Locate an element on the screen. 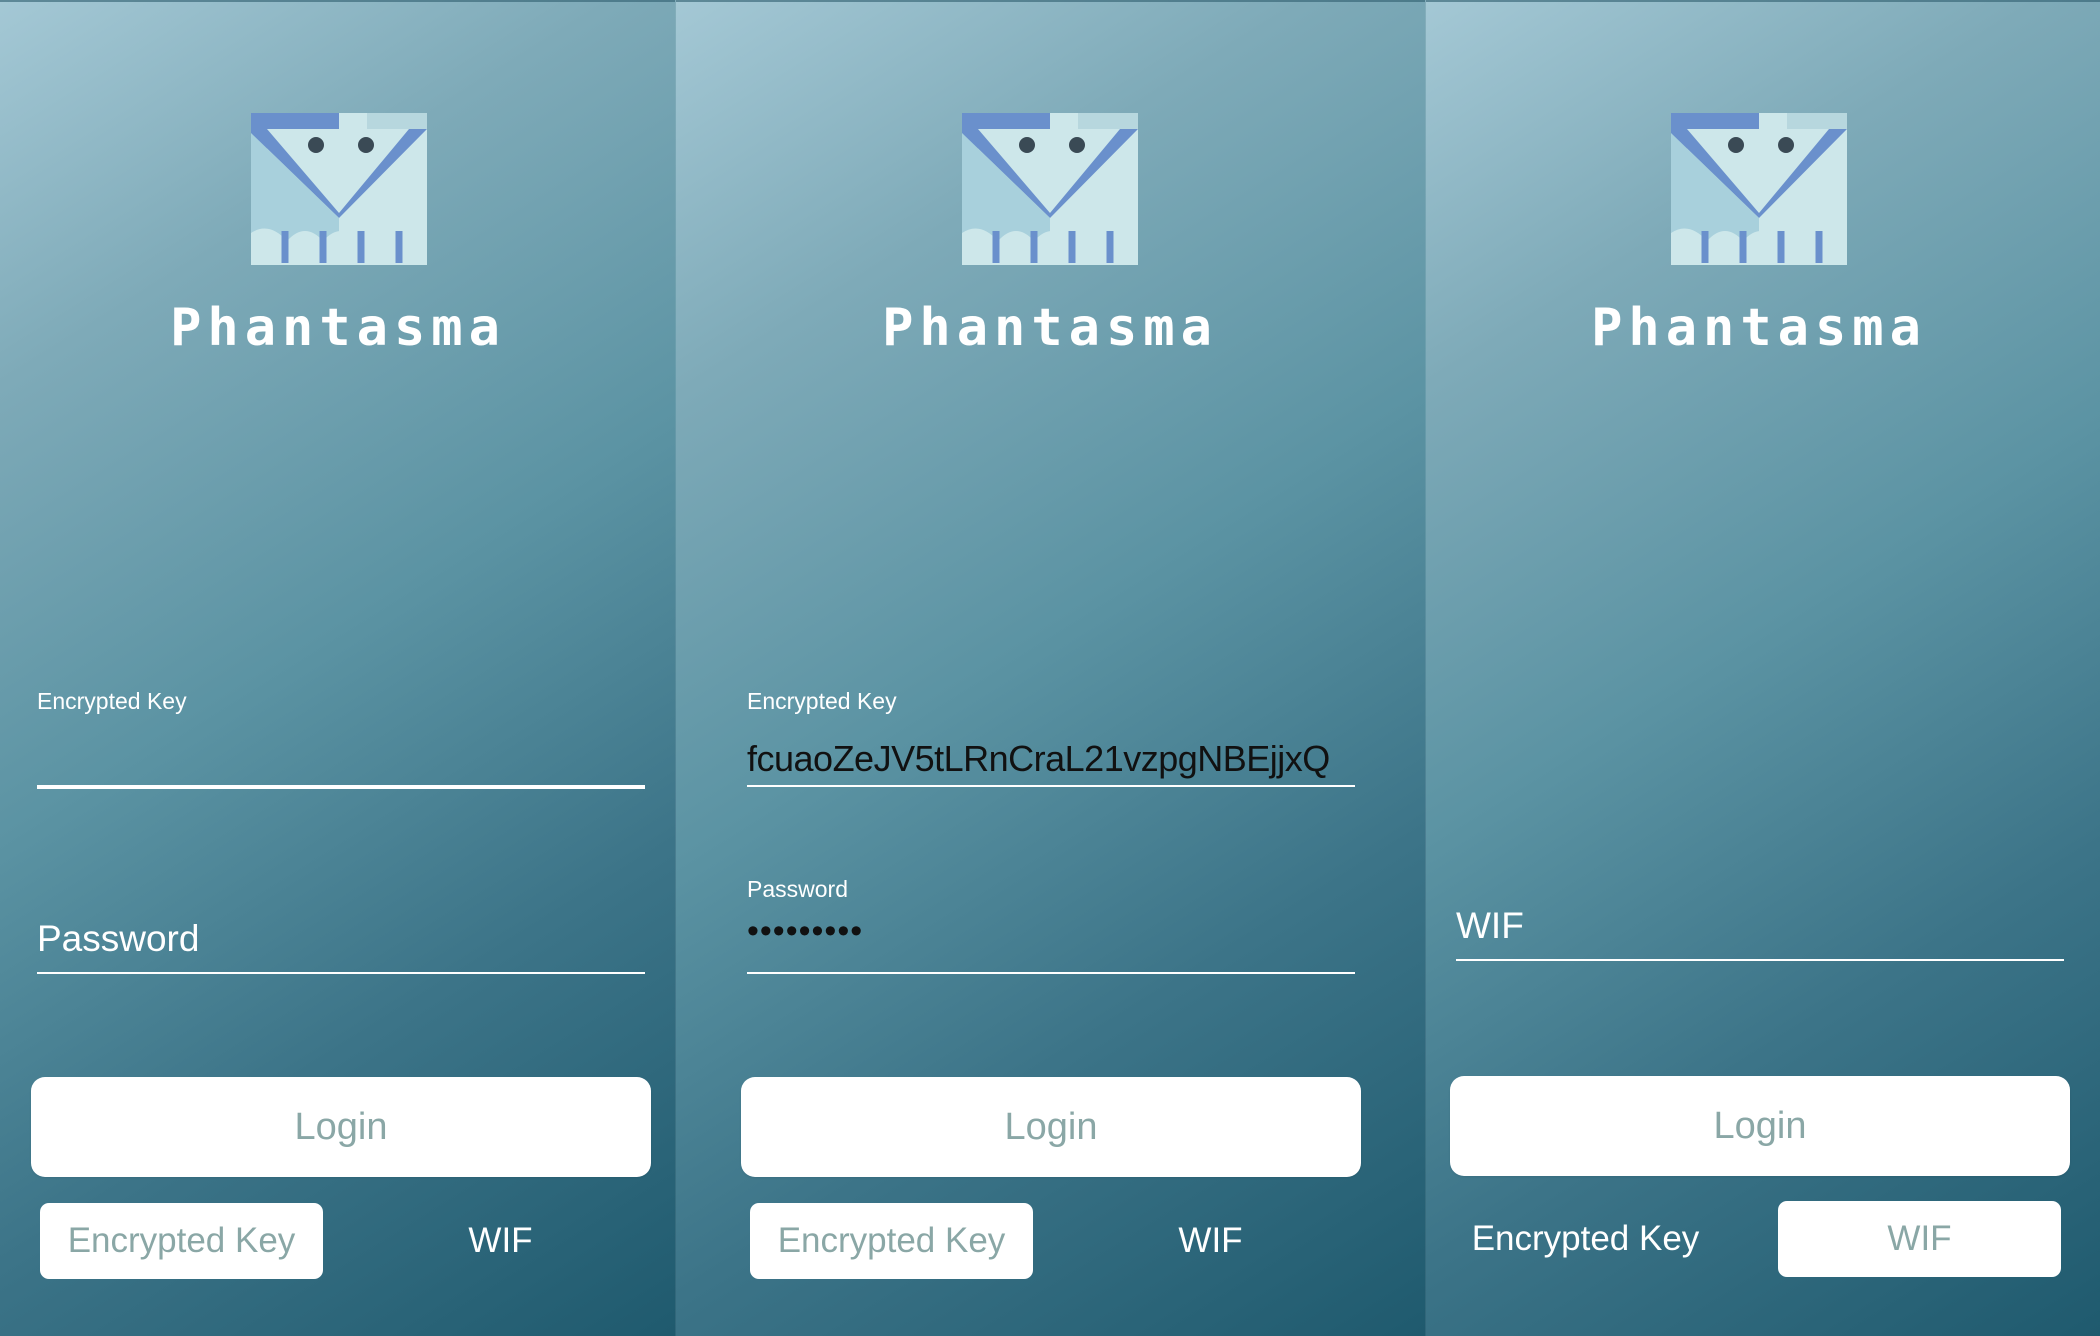 The width and height of the screenshot is (2100, 1336). encrypted-key-value: fcuaoZeJV5tLRnCraL21vzpgNBEjjxQ is located at coordinates (1038, 759).